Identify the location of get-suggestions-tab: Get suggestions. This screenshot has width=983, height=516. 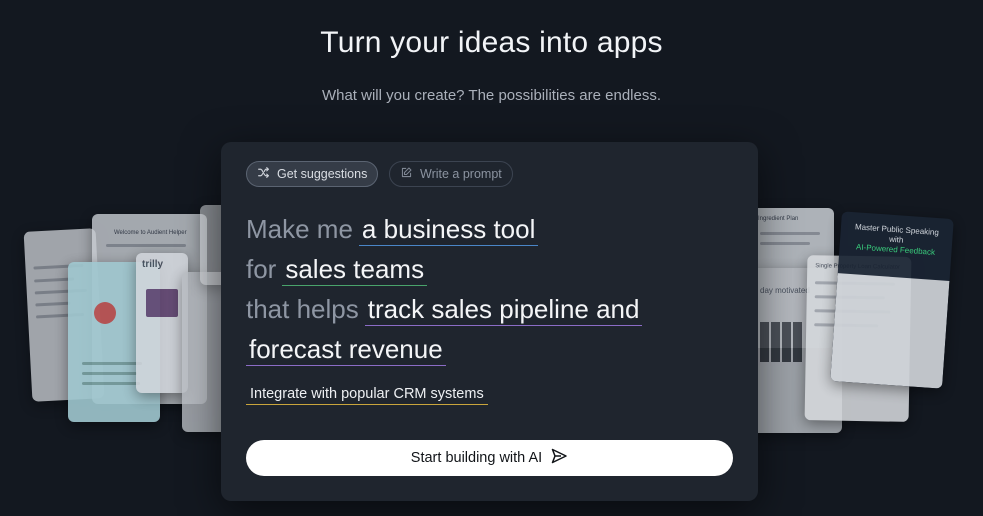
(312, 174).